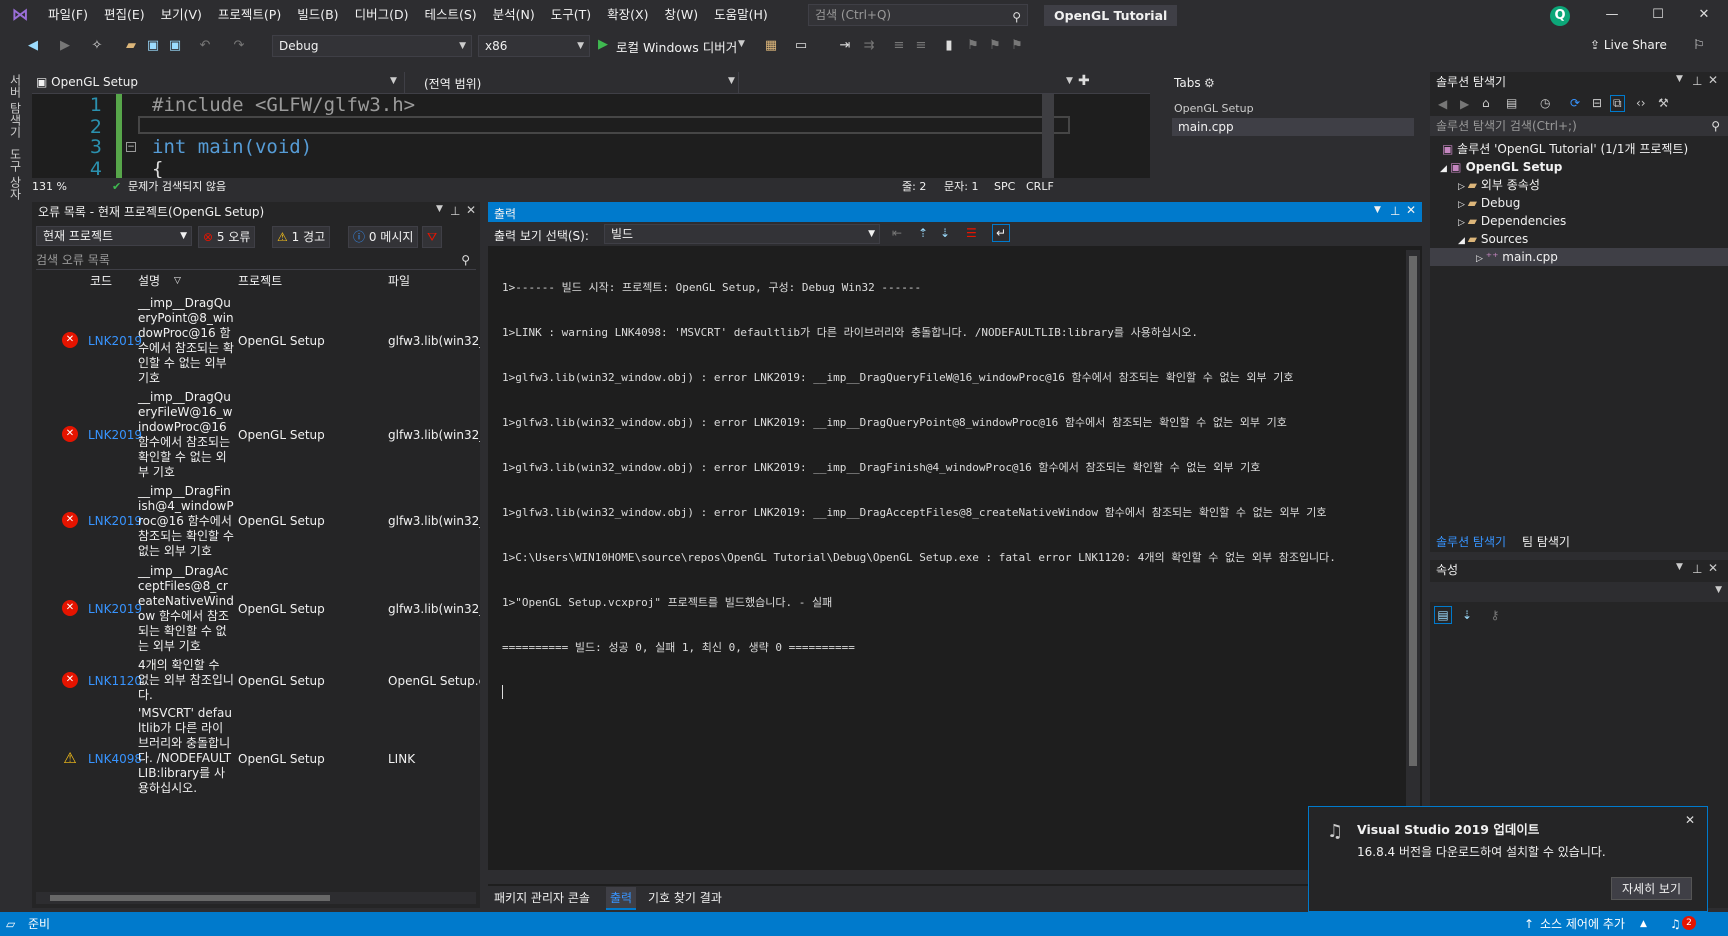  Describe the element at coordinates (97, 46) in the screenshot. I see `new-project-icon: ✧` at that location.